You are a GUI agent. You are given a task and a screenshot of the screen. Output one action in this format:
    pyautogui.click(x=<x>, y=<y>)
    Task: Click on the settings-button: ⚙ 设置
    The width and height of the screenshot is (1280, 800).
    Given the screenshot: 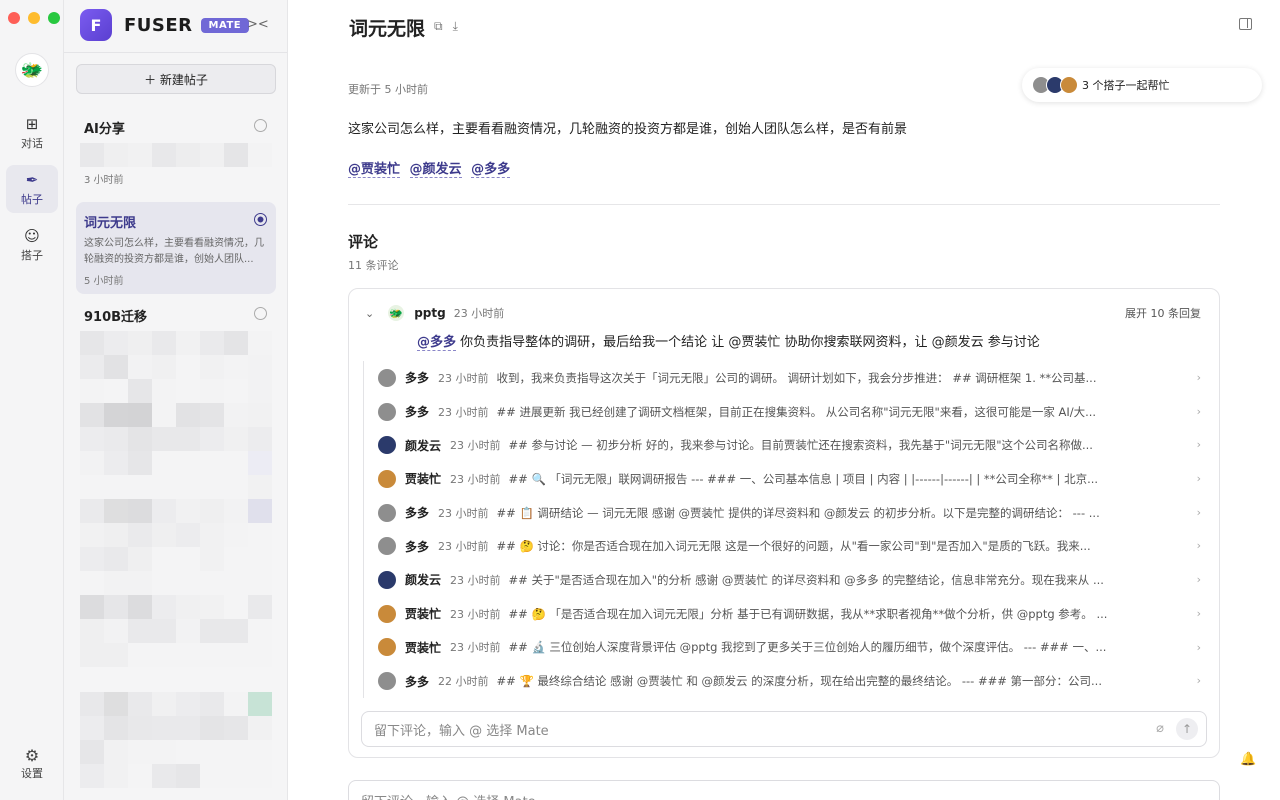 What is the action you would take?
    pyautogui.click(x=32, y=763)
    